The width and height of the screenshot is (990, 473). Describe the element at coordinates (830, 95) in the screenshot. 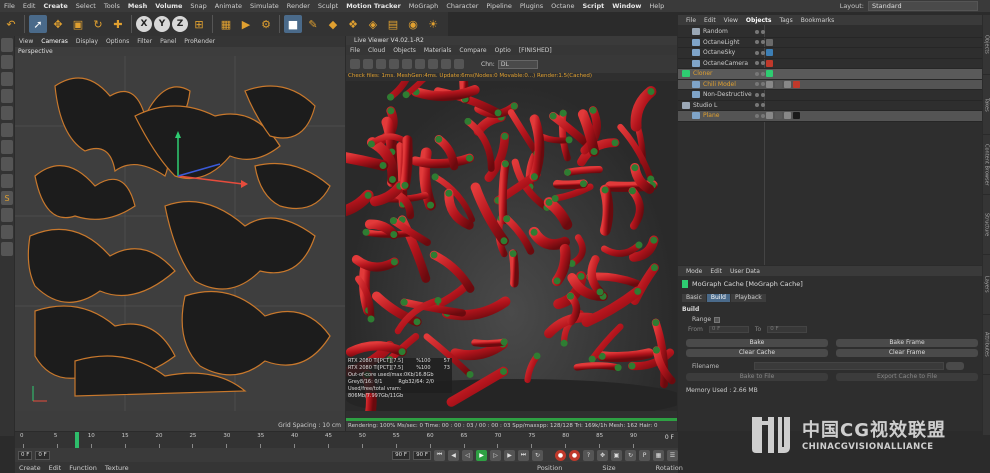

I see `object-row: Non-Destructive` at that location.